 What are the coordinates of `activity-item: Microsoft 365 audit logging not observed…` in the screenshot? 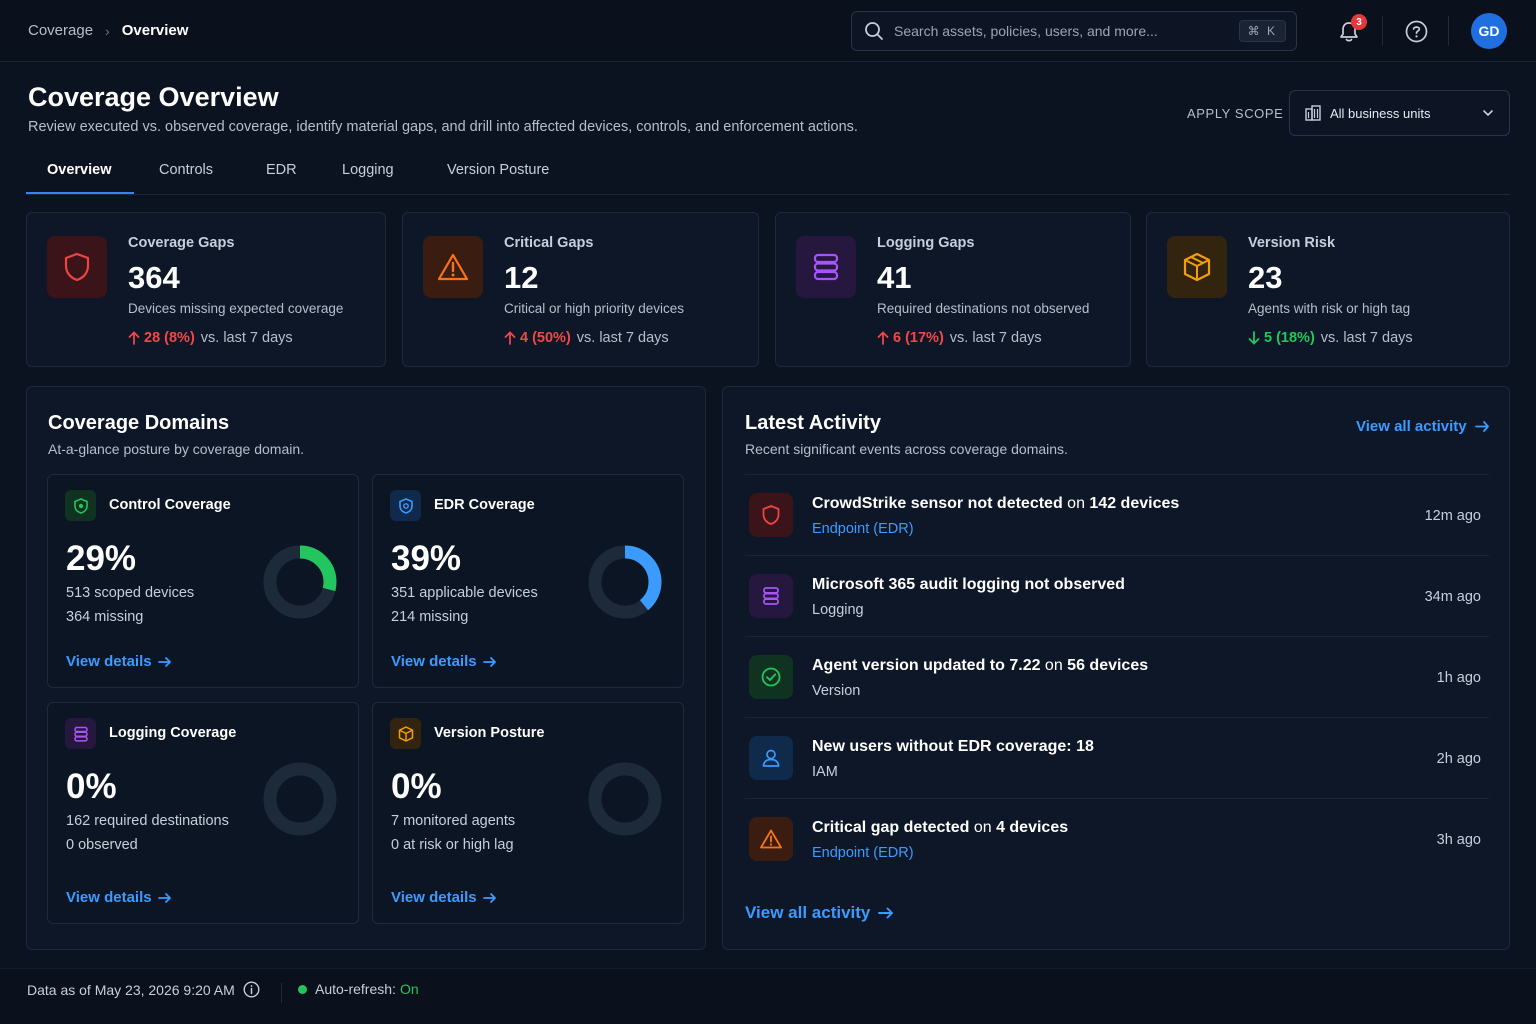 It's located at (1117, 595).